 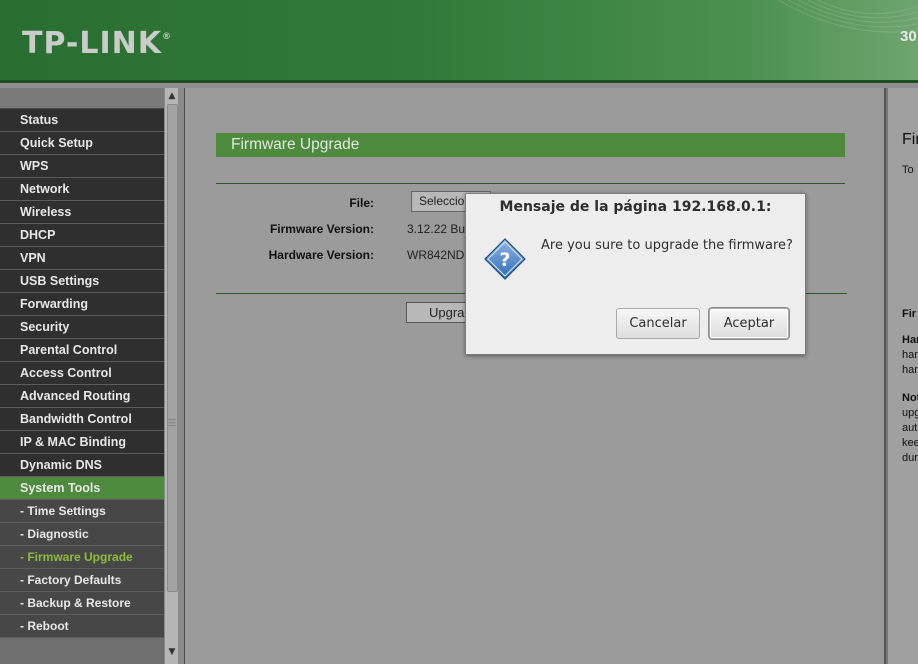 What do you see at coordinates (82, 511) in the screenshot?
I see `sidebar-item-time-settings: - Time Settings` at bounding box center [82, 511].